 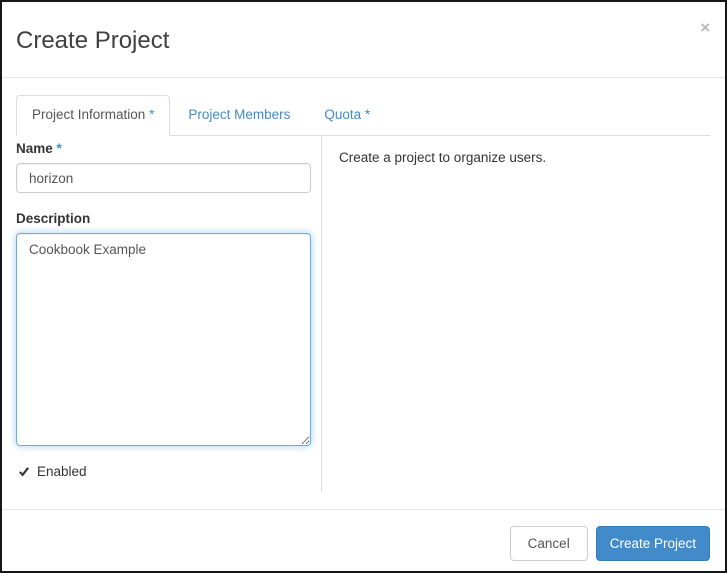 I want to click on tab-project-information: Project Information *, so click(x=93, y=116).